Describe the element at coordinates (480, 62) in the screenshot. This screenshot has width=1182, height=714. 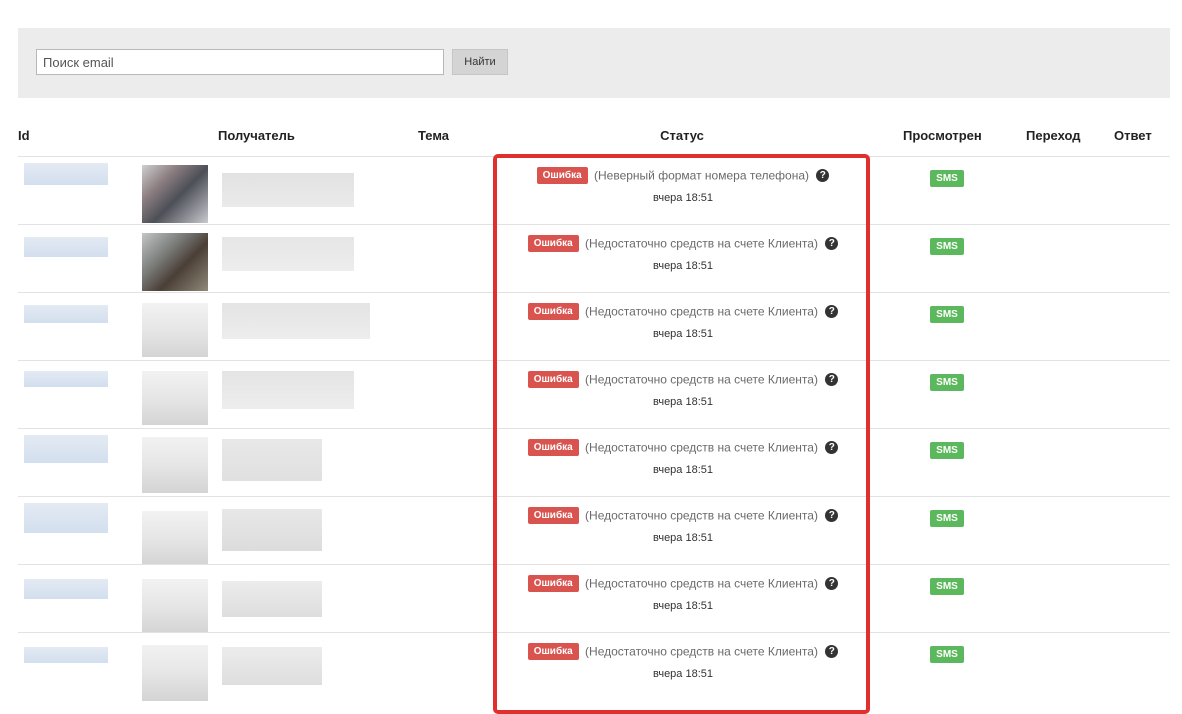
I see `search-button: Найти` at that location.